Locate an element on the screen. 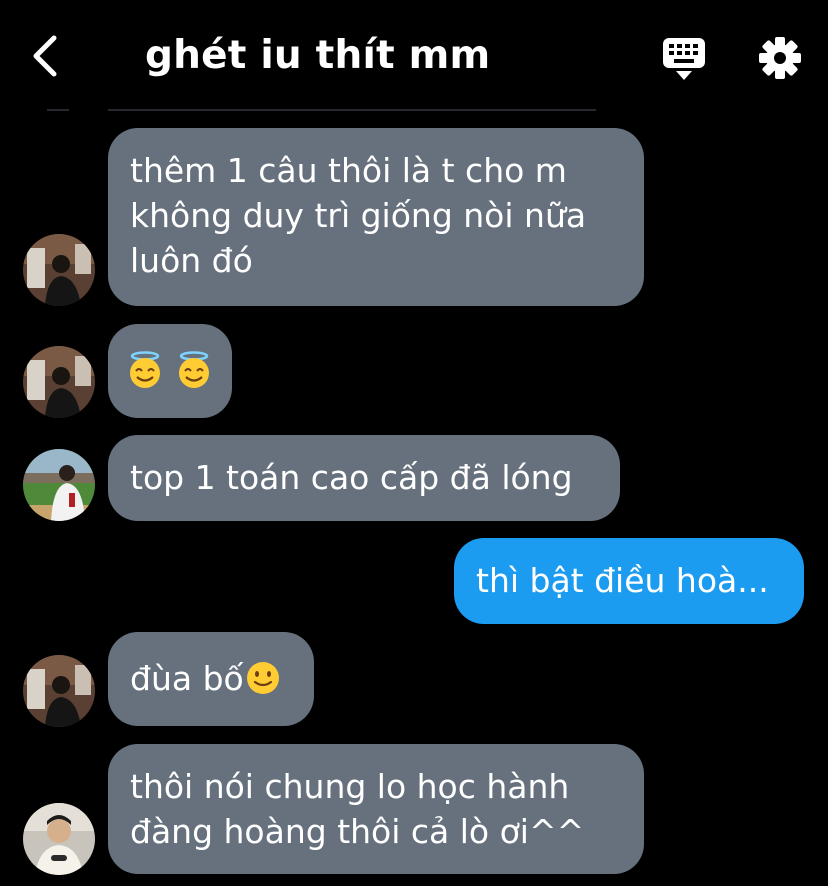 The height and width of the screenshot is (886, 828). chevron-left-icon is located at coordinates (45, 56).